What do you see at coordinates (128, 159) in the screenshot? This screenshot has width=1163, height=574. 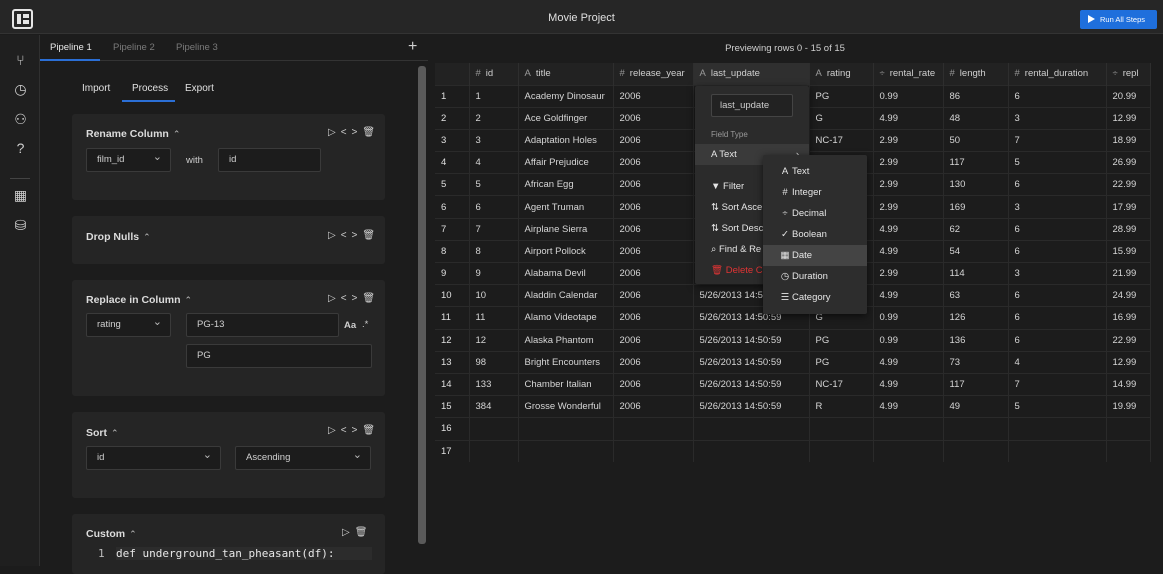 I see `rename-from-select: film_id` at bounding box center [128, 159].